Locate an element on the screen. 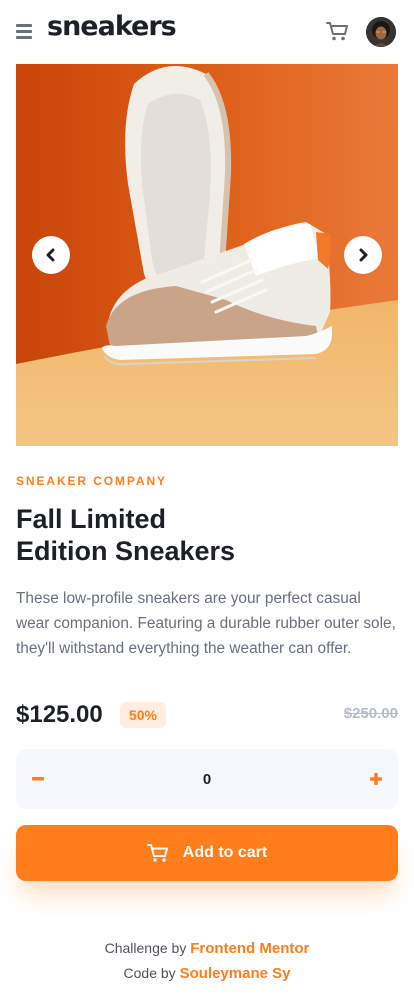  add-to-cart-button: Add to cart is located at coordinates (207, 853).